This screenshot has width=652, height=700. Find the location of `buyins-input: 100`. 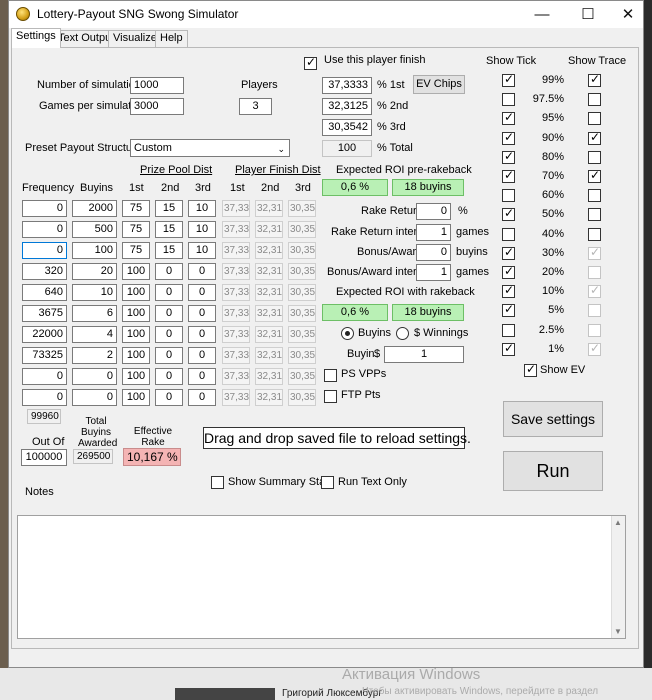

buyins-input: 100 is located at coordinates (94, 250).